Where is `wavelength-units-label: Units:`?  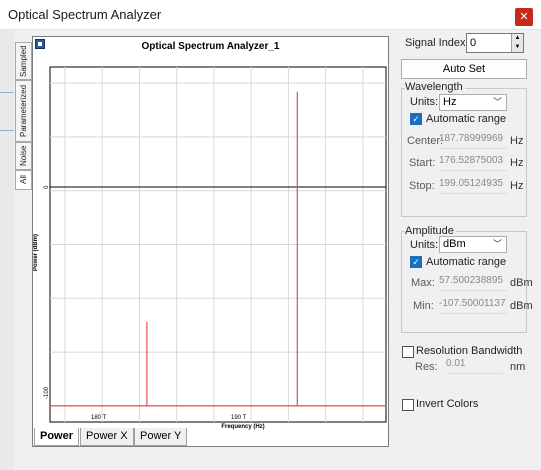
wavelength-units-label: Units: is located at coordinates (424, 102).